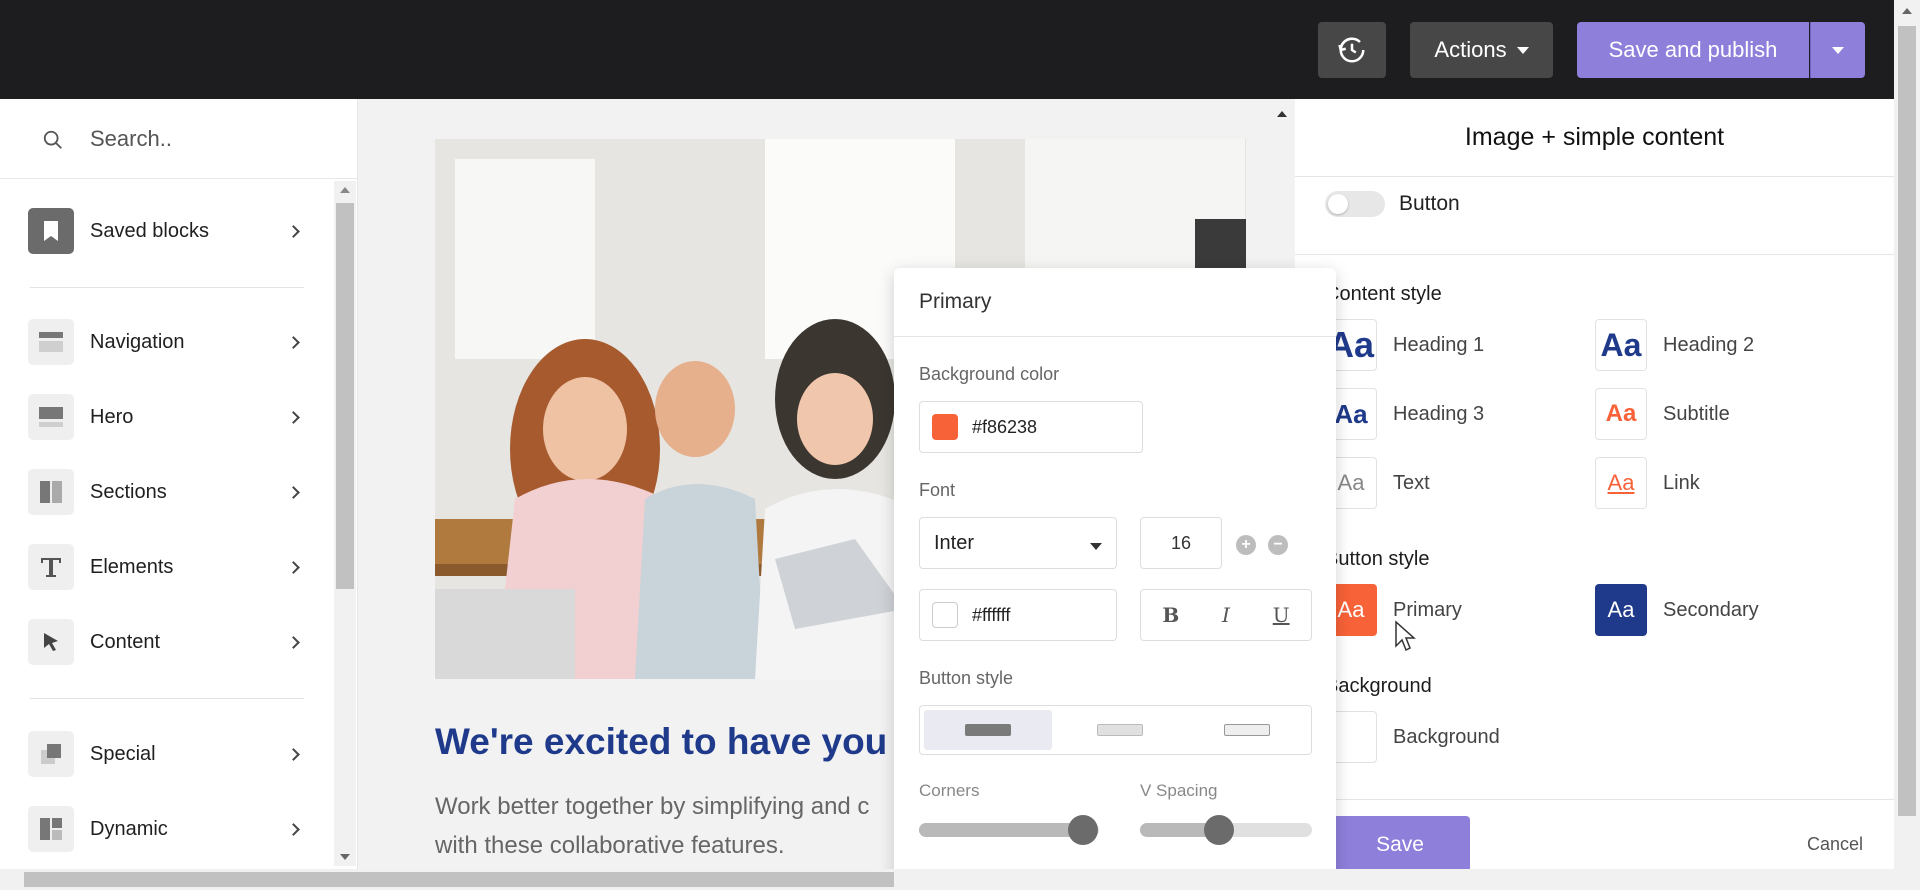 This screenshot has height=890, width=1920. I want to click on font-select: Inter, so click(1018, 543).